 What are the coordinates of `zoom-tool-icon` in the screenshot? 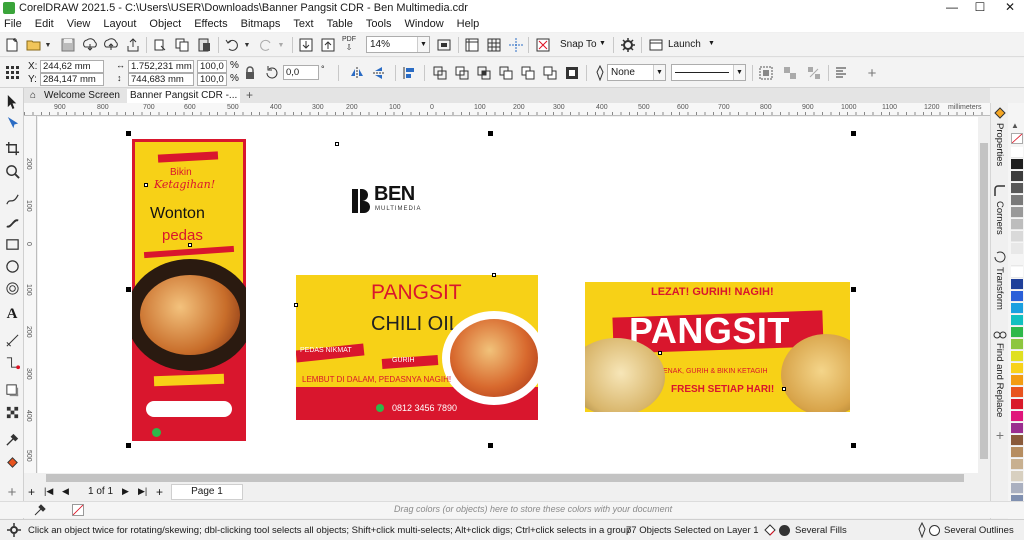 It's located at (12, 171).